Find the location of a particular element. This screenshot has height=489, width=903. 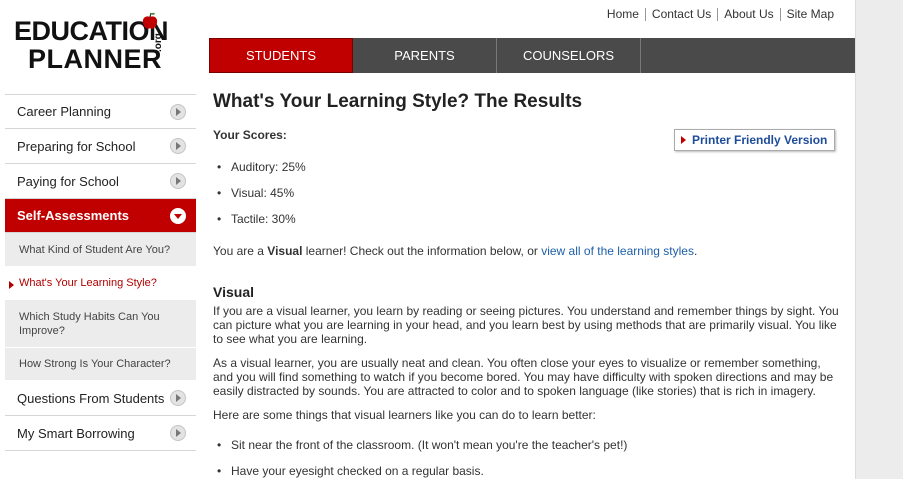

sidebar-subitem-label: What's Your Learning Style? is located at coordinates (88, 283).